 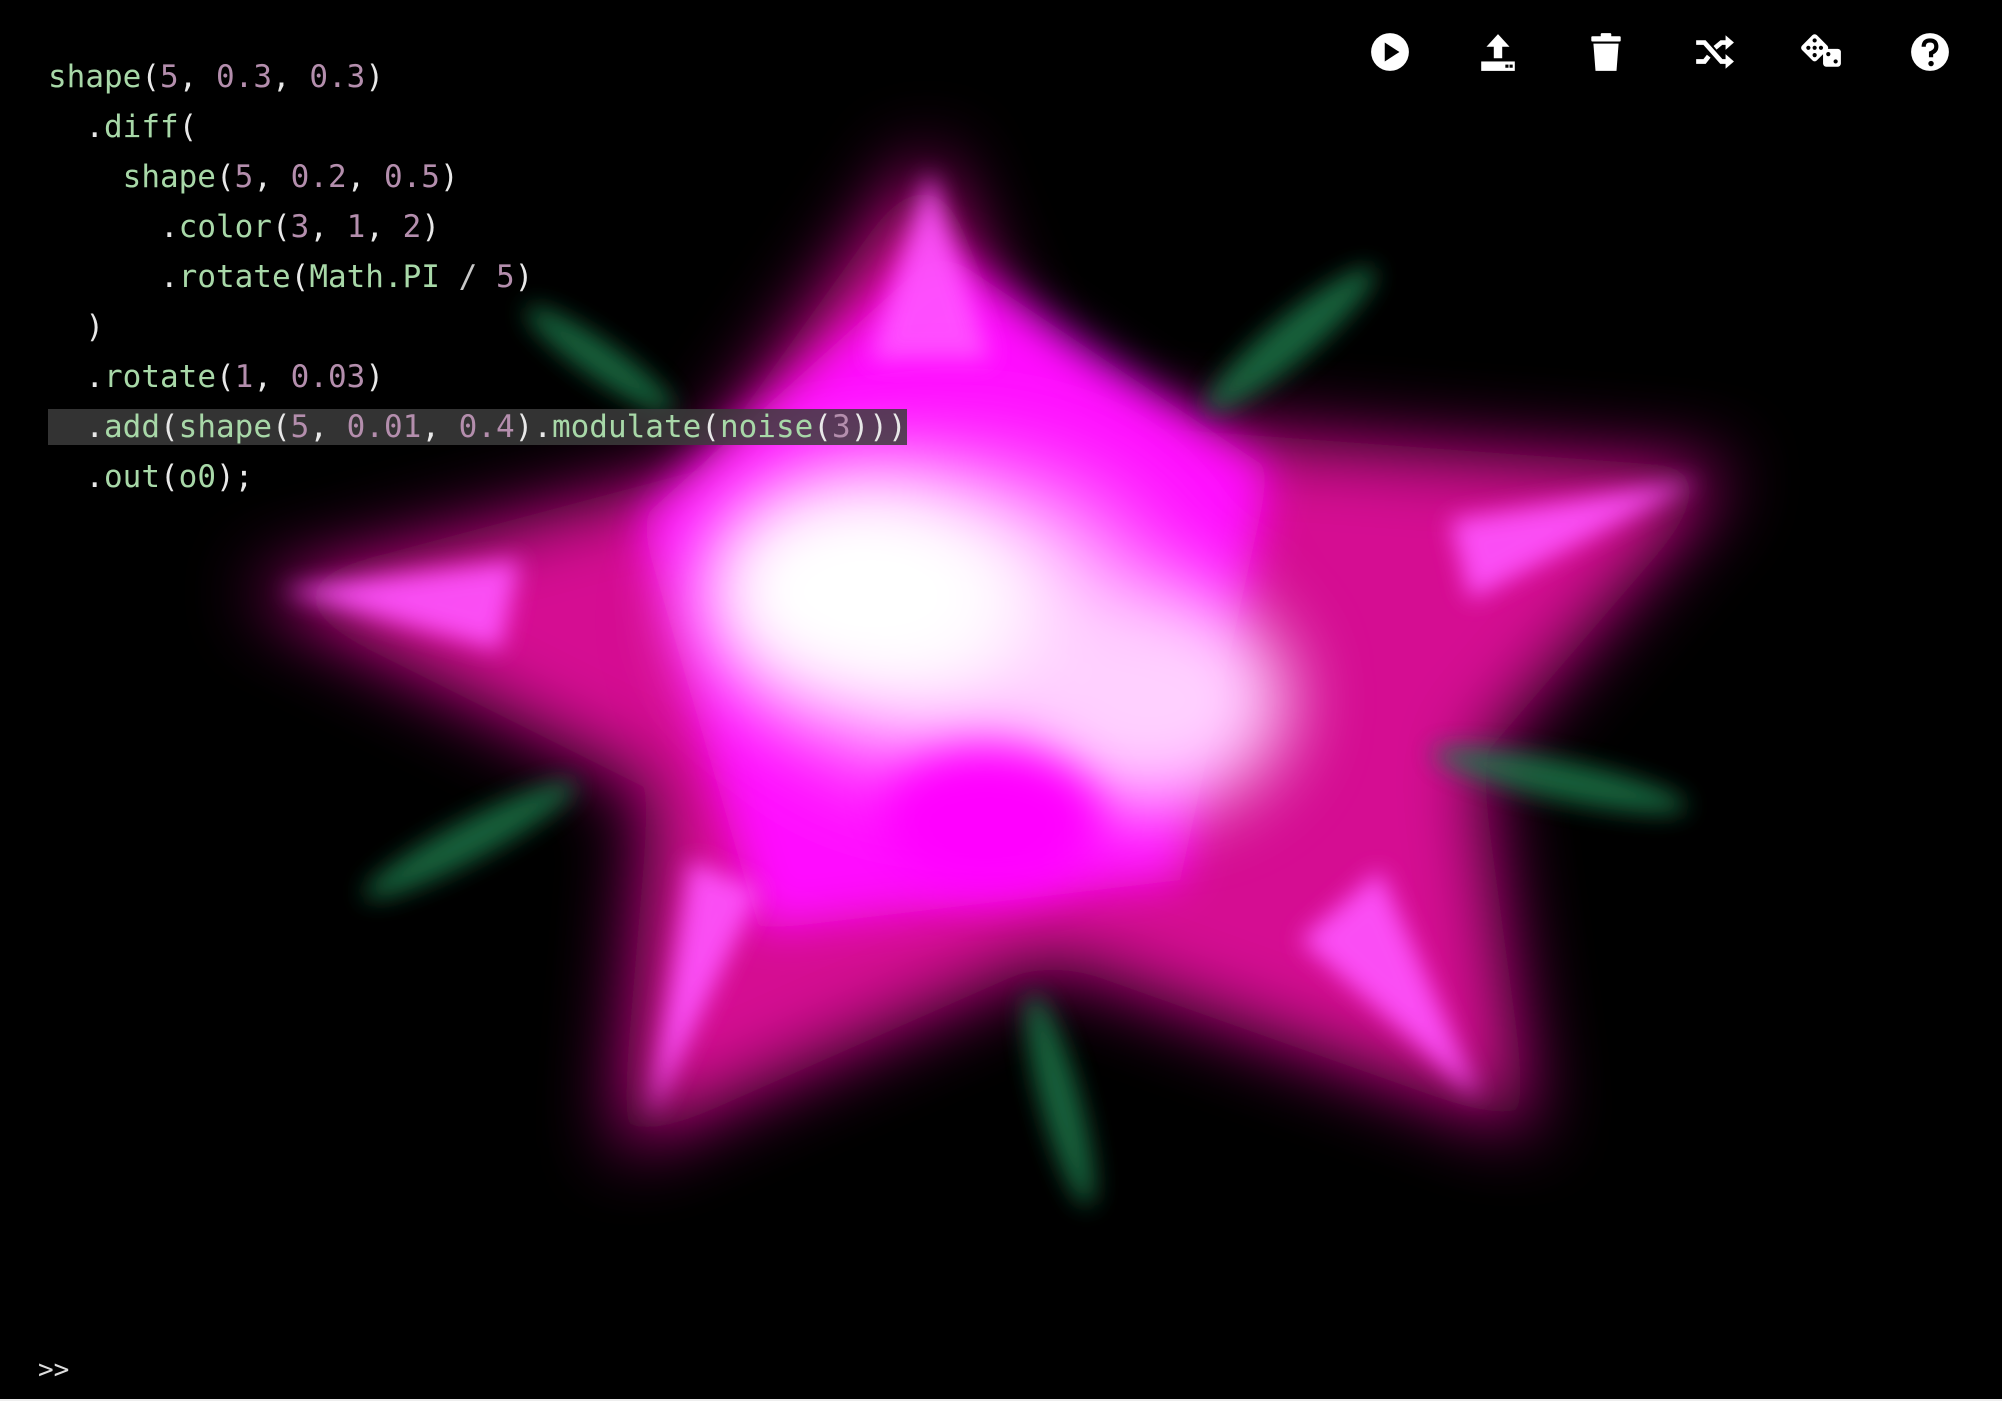 I want to click on random-button, so click(x=1822, y=52).